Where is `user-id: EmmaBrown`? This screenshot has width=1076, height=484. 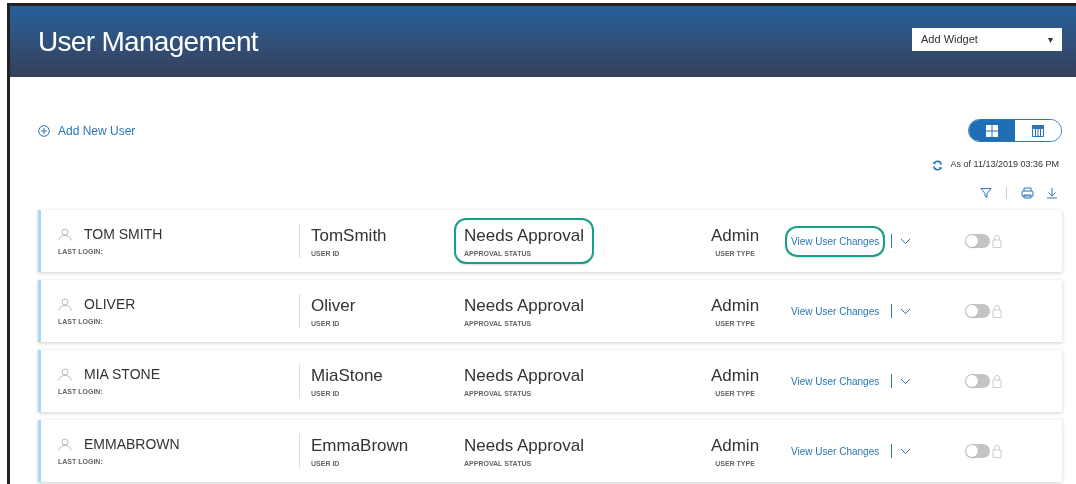
user-id: EmmaBrown is located at coordinates (360, 446).